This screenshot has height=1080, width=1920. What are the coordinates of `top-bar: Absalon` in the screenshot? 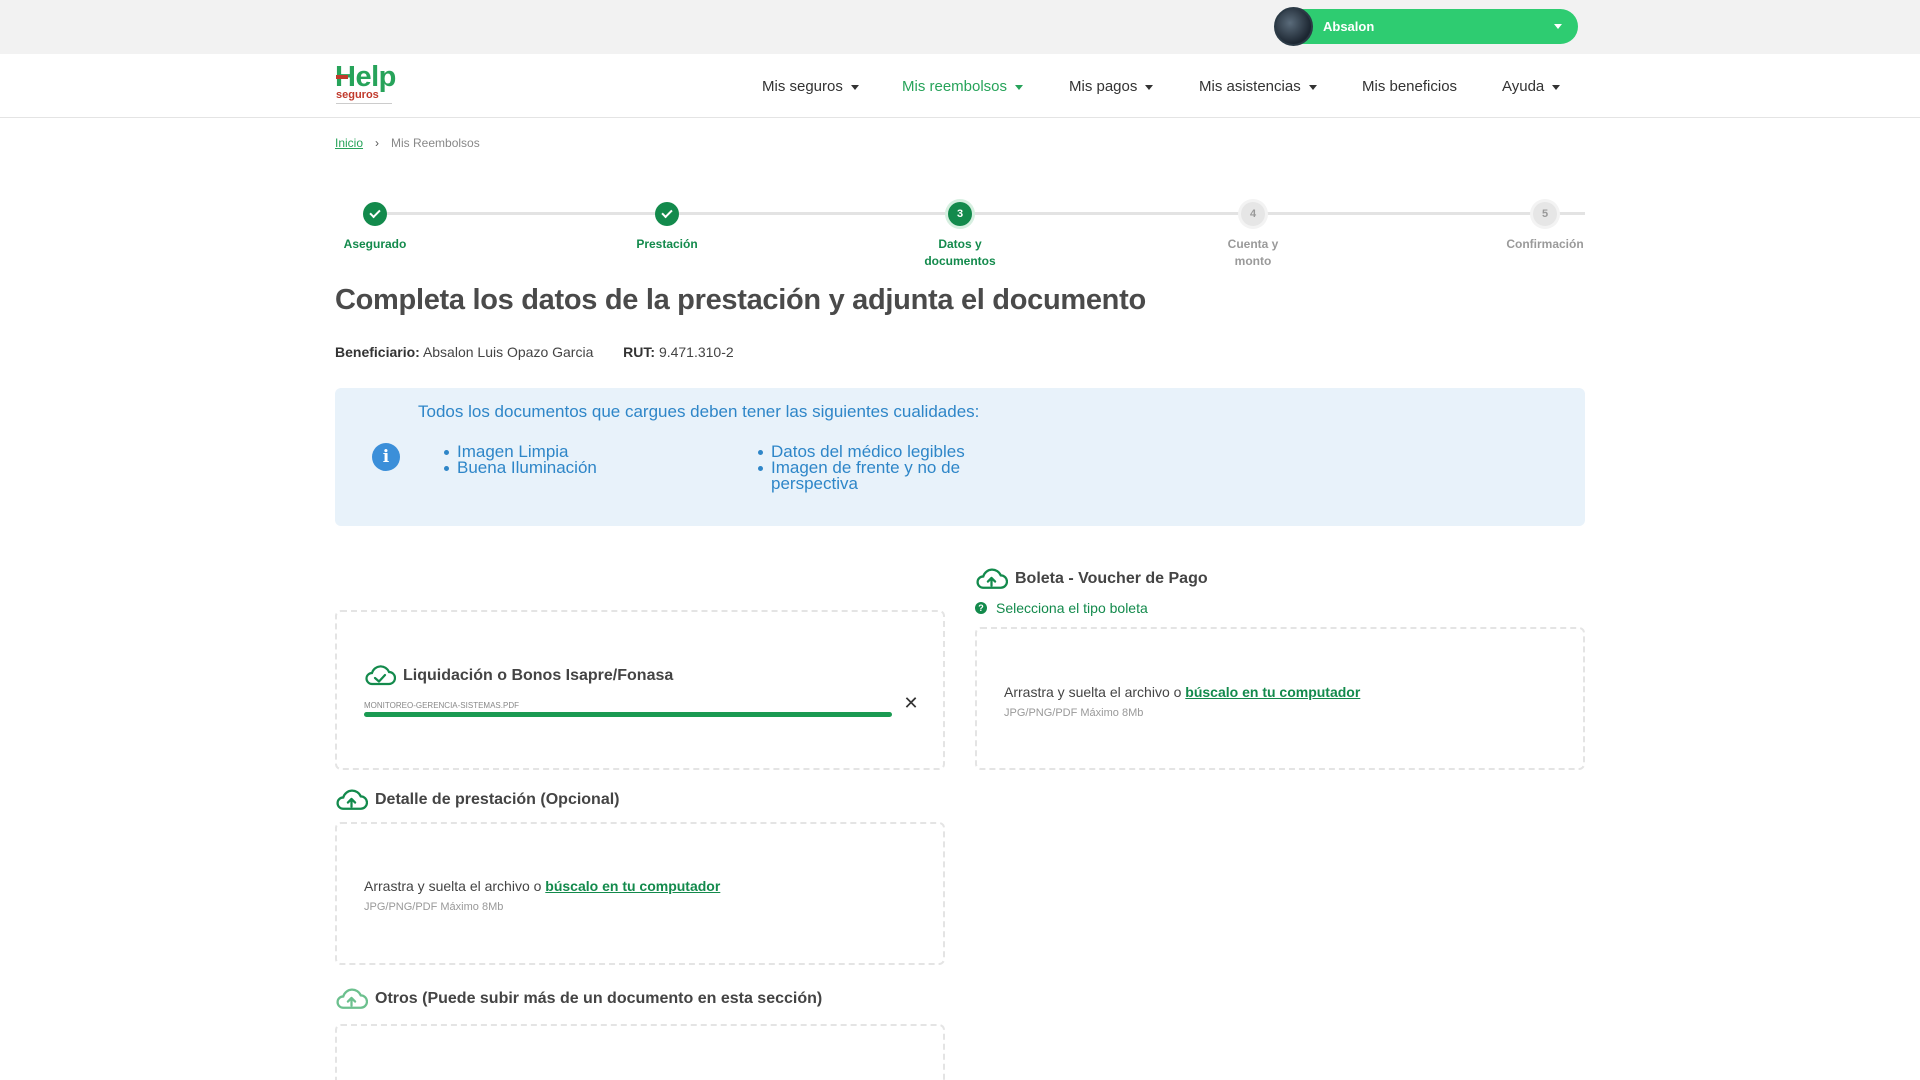 It's located at (960, 27).